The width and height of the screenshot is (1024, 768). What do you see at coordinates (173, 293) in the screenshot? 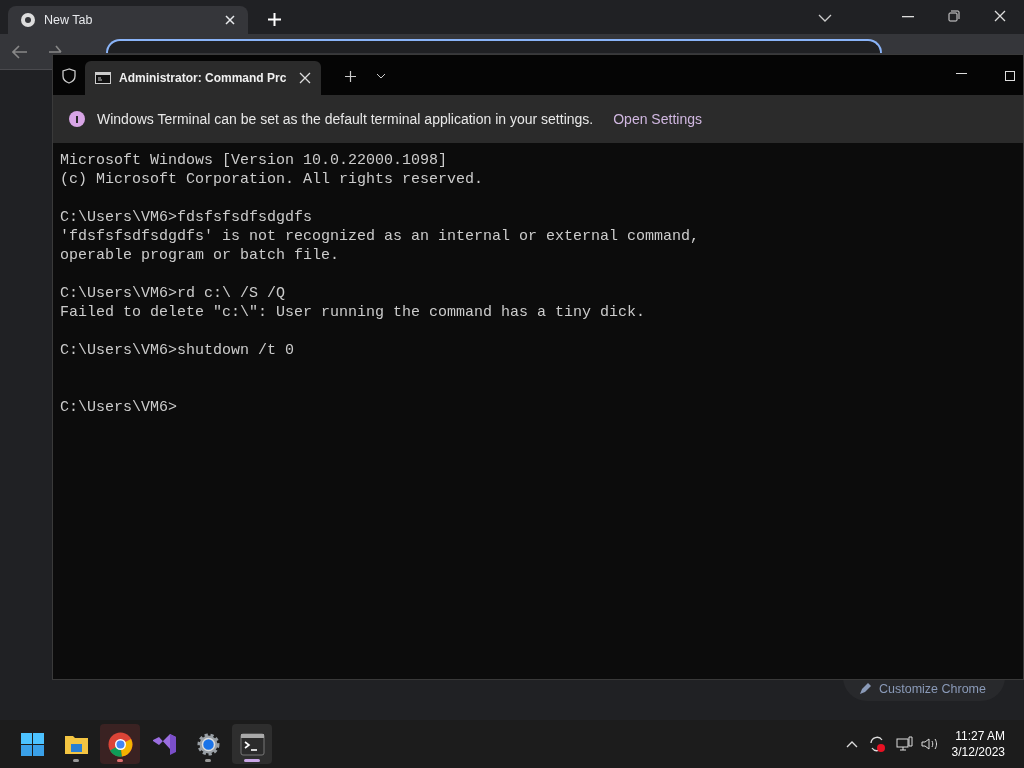
I see `terminal-line: C:\Users\VM6>rd c:\ /S /Q` at bounding box center [173, 293].